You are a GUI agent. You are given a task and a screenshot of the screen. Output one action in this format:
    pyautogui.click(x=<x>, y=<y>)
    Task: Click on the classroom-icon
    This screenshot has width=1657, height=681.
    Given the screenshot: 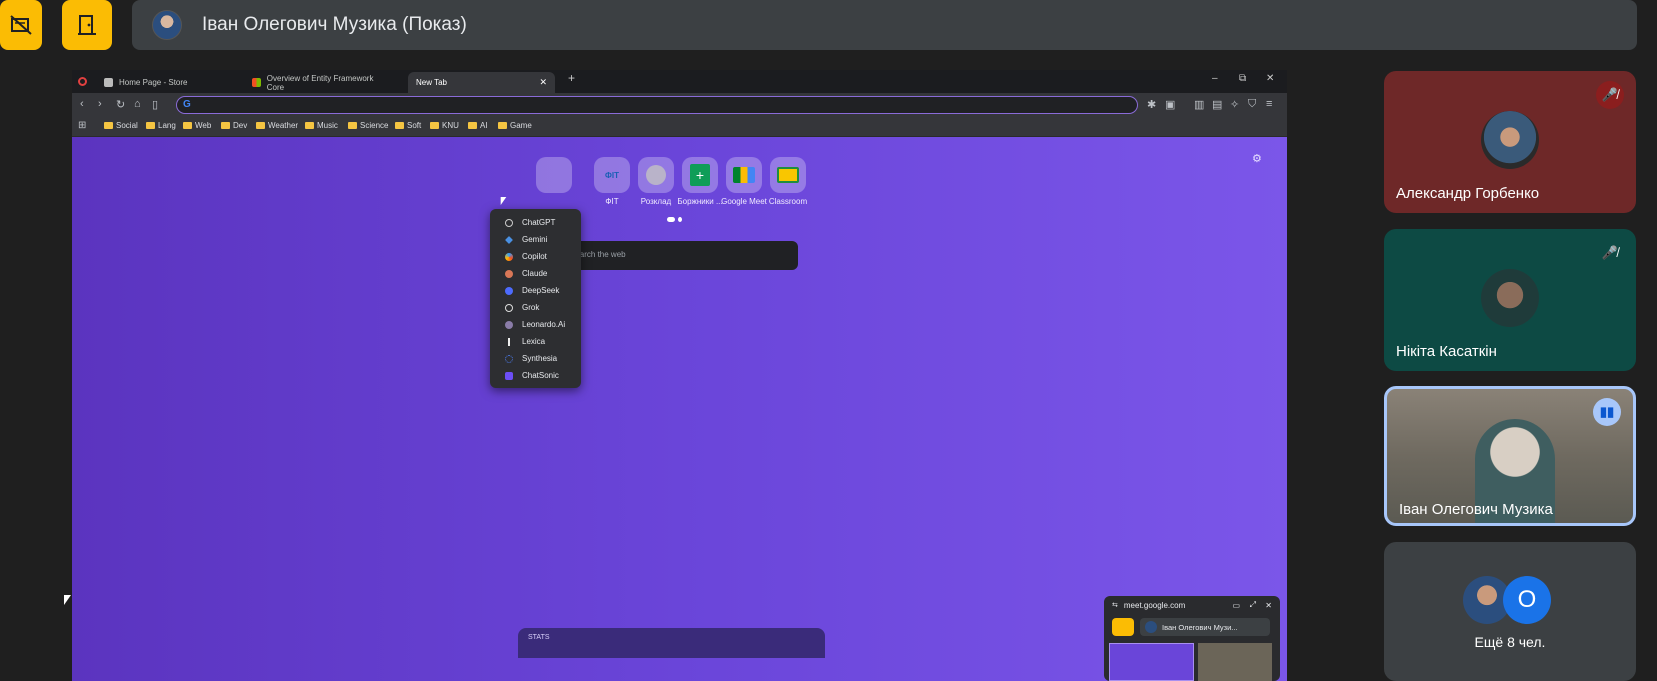 What is the action you would take?
    pyautogui.click(x=788, y=175)
    